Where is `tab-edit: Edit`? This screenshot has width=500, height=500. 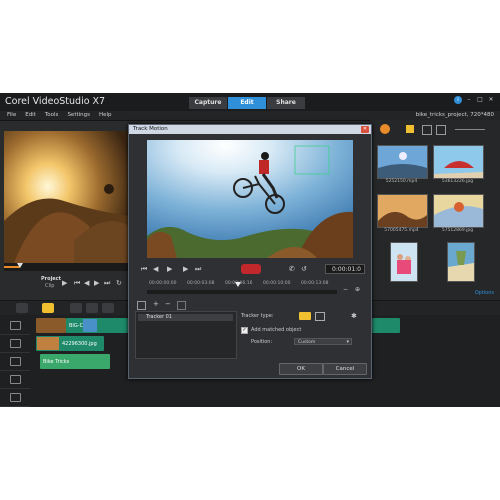 tab-edit: Edit is located at coordinates (247, 103).